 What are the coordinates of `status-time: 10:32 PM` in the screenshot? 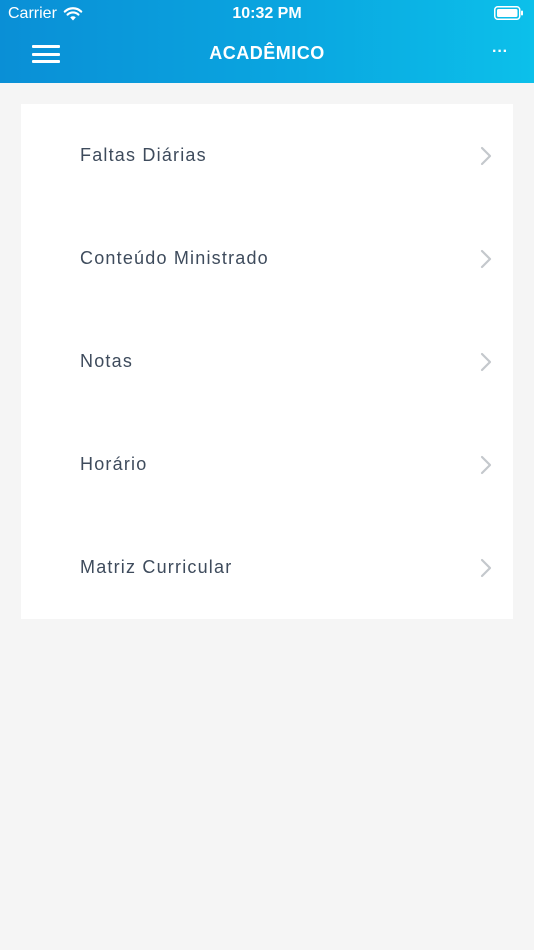 It's located at (267, 13).